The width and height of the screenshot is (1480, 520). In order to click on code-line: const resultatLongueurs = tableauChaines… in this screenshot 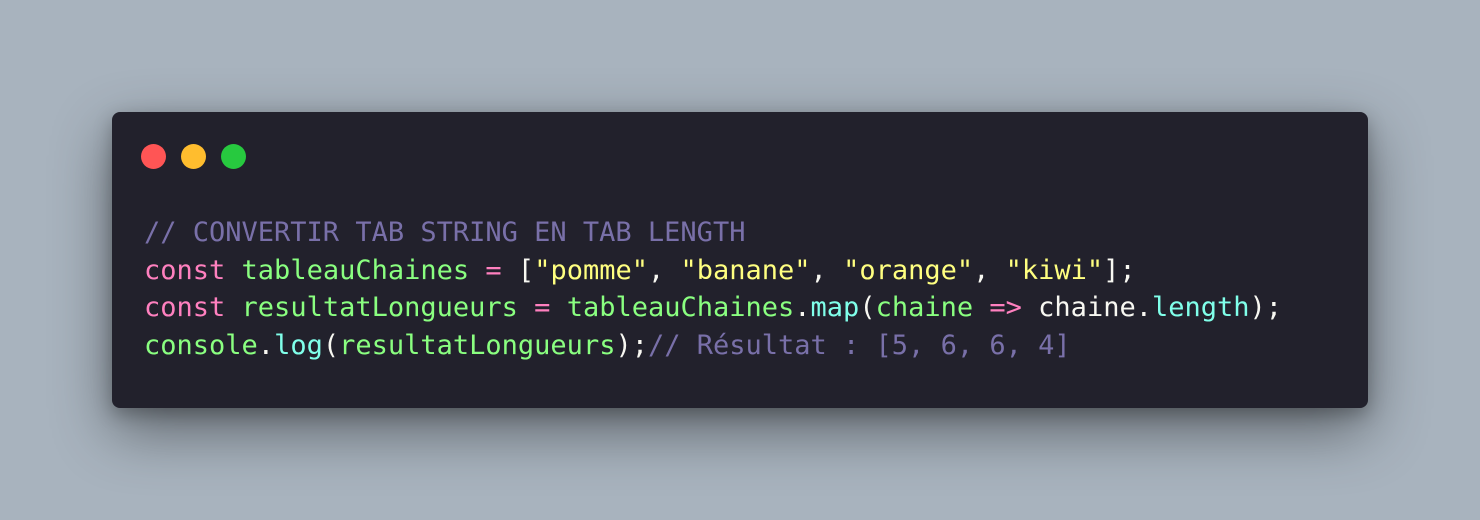, I will do `click(713, 308)`.